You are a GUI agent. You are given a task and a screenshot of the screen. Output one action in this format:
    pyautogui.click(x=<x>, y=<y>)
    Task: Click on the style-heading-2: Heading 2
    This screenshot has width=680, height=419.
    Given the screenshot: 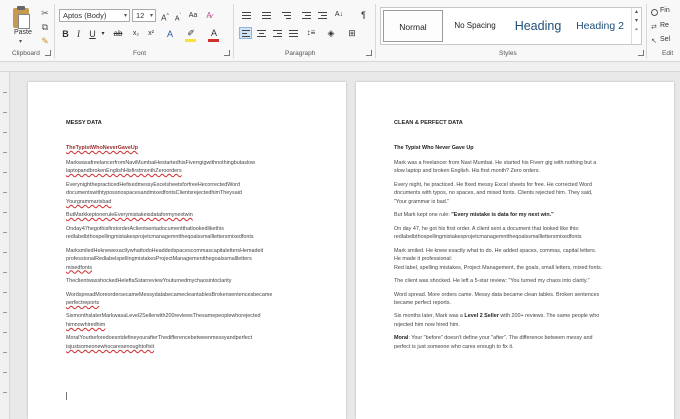 What is the action you would take?
    pyautogui.click(x=600, y=26)
    